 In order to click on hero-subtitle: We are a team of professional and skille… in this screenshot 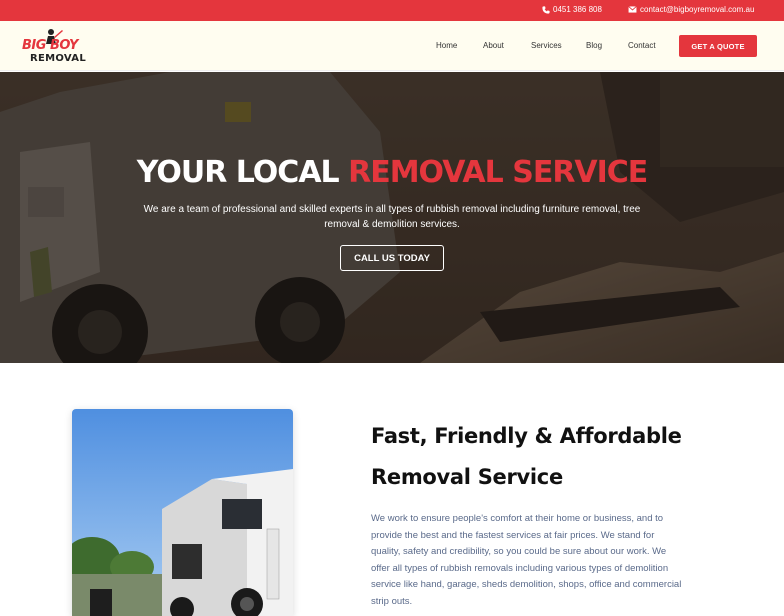, I will do `click(392, 217)`.